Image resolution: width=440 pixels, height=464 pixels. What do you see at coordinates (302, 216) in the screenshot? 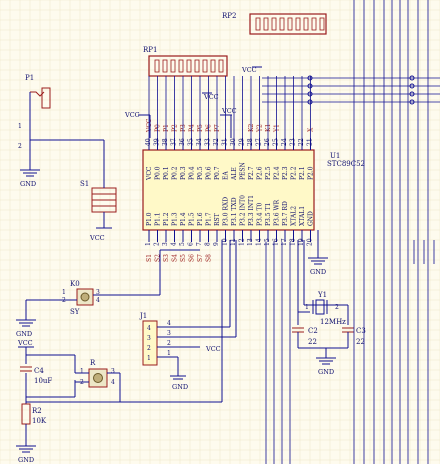
I see `u1-pin-name: XTAL1` at bounding box center [302, 216].